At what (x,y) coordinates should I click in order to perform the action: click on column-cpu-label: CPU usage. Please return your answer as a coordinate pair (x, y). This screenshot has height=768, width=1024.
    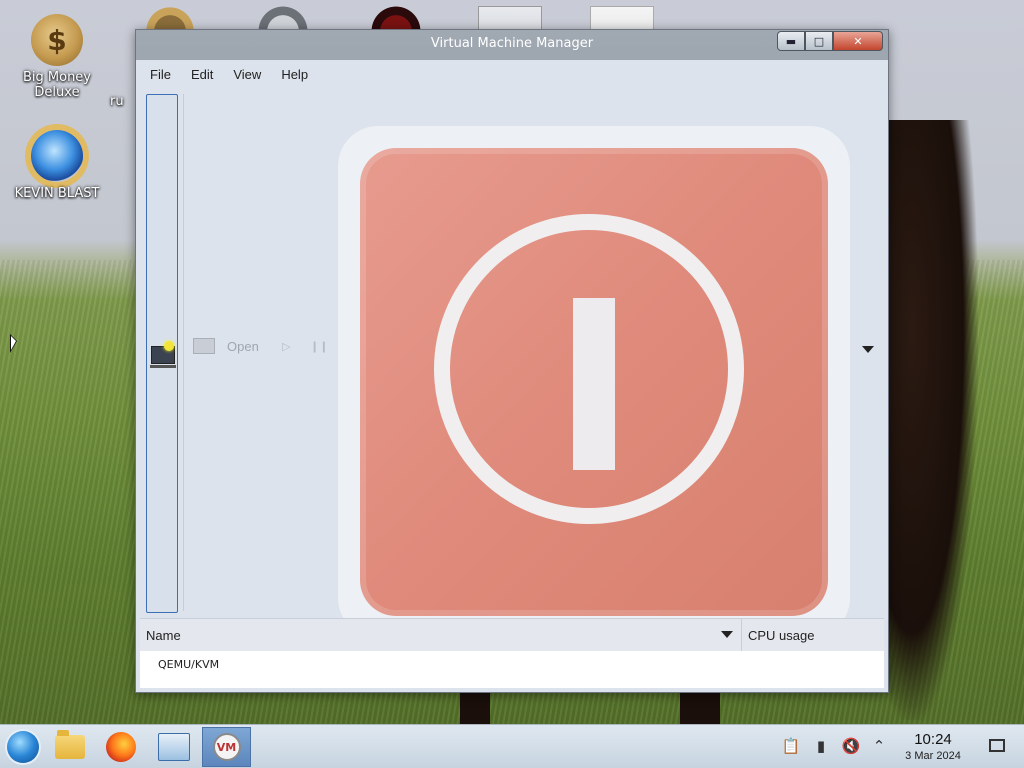
    Looking at the image, I should click on (781, 635).